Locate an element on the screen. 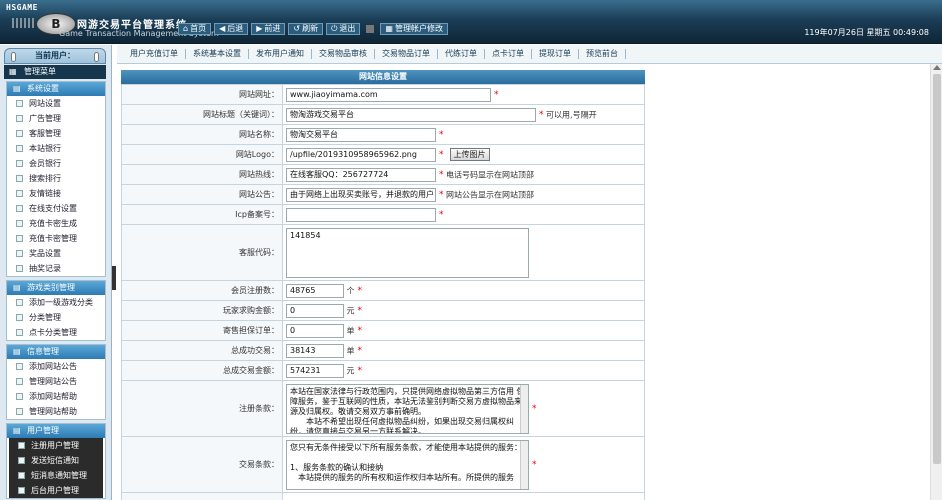  tab-preview-frontend: 预览前台 is located at coordinates (602, 54).